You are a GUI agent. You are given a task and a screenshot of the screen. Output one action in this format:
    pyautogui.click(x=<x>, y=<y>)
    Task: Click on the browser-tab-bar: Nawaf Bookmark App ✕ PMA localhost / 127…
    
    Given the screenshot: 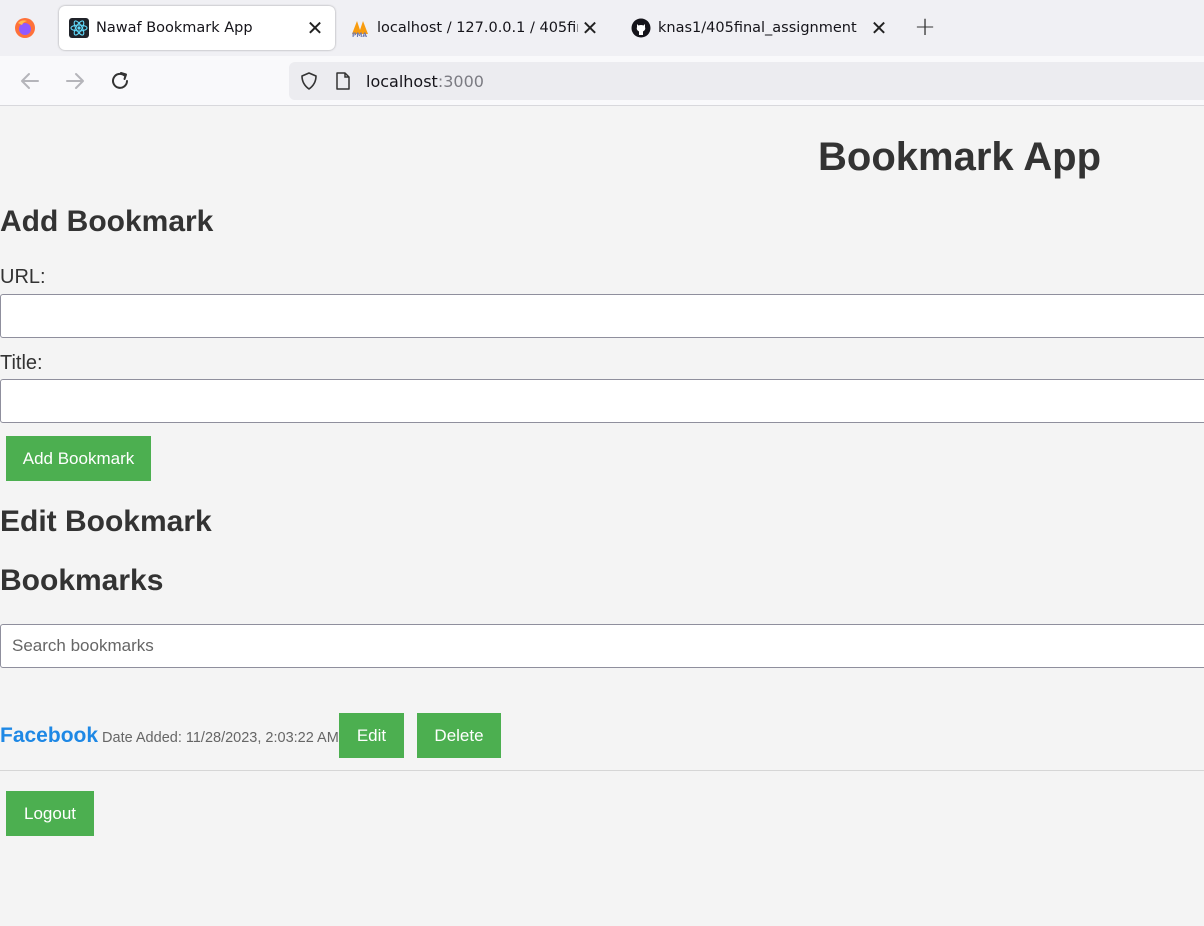 What is the action you would take?
    pyautogui.click(x=602, y=28)
    